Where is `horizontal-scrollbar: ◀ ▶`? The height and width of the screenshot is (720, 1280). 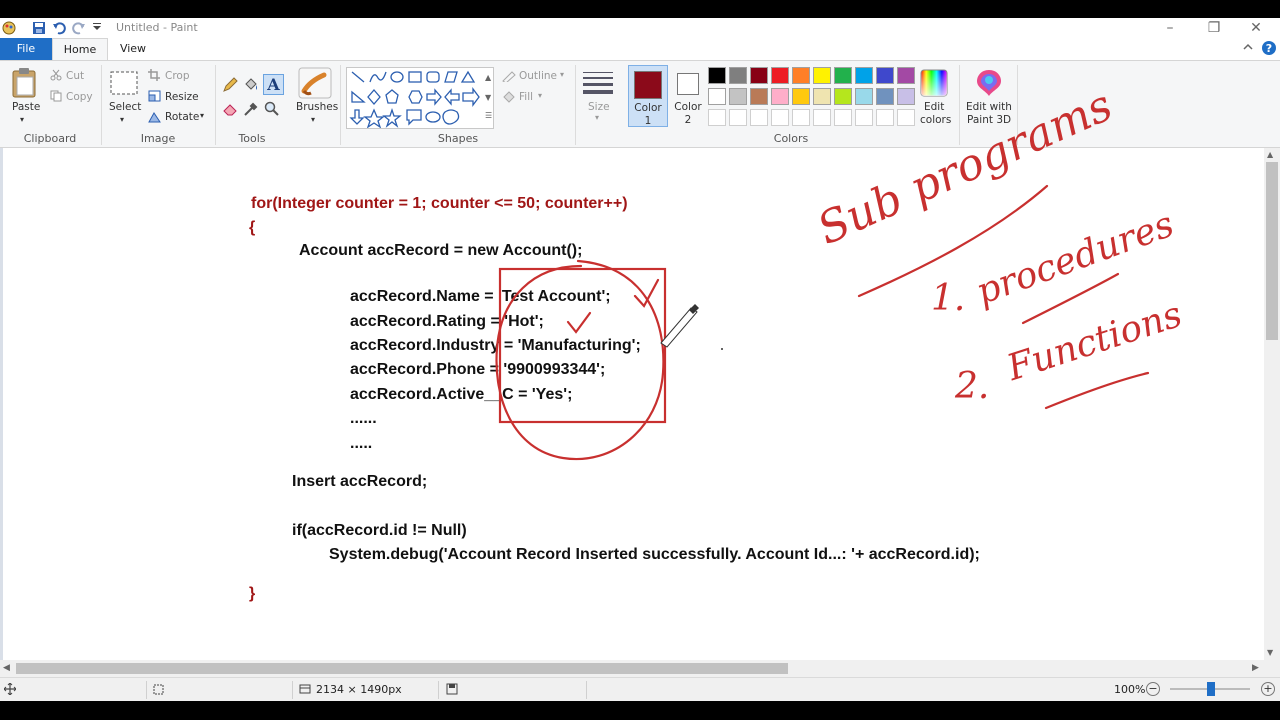
horizontal-scrollbar: ◀ ▶ is located at coordinates (640, 668).